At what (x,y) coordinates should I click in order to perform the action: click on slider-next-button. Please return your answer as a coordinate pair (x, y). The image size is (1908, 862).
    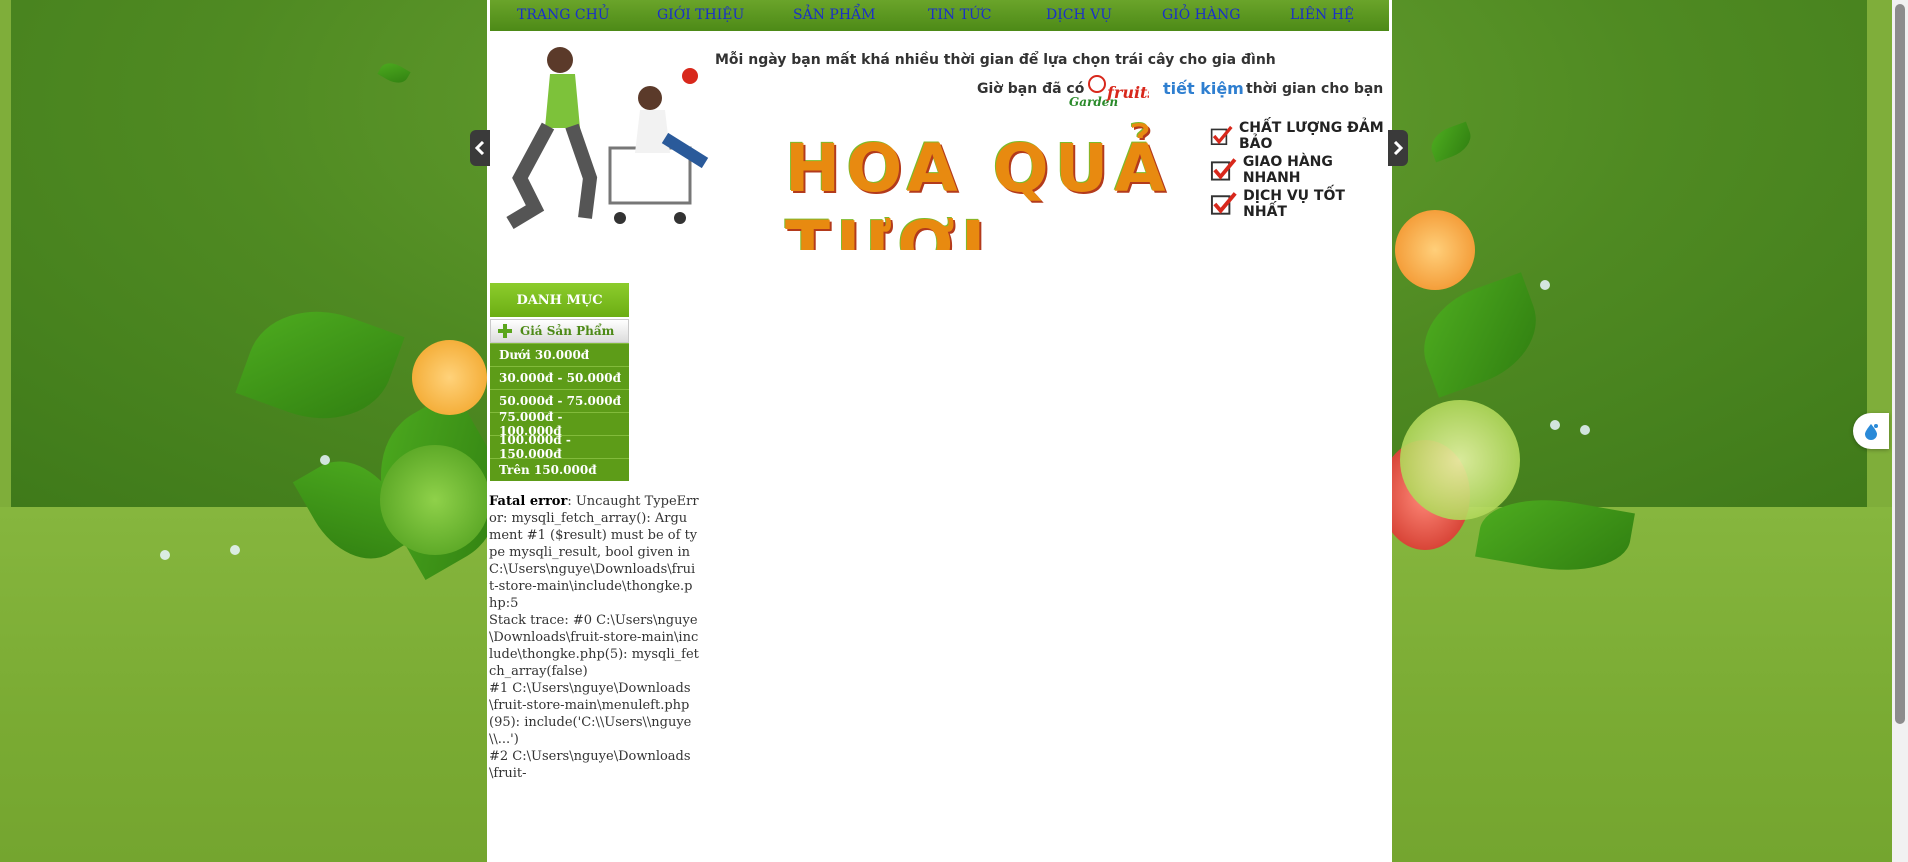
    Looking at the image, I should click on (1398, 148).